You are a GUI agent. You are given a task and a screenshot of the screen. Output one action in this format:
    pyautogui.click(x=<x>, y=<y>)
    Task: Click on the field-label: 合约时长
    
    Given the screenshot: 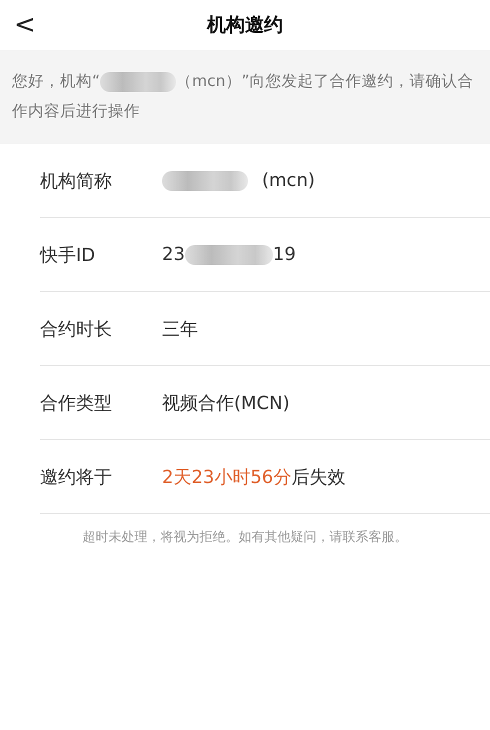 What is the action you would take?
    pyautogui.click(x=76, y=329)
    